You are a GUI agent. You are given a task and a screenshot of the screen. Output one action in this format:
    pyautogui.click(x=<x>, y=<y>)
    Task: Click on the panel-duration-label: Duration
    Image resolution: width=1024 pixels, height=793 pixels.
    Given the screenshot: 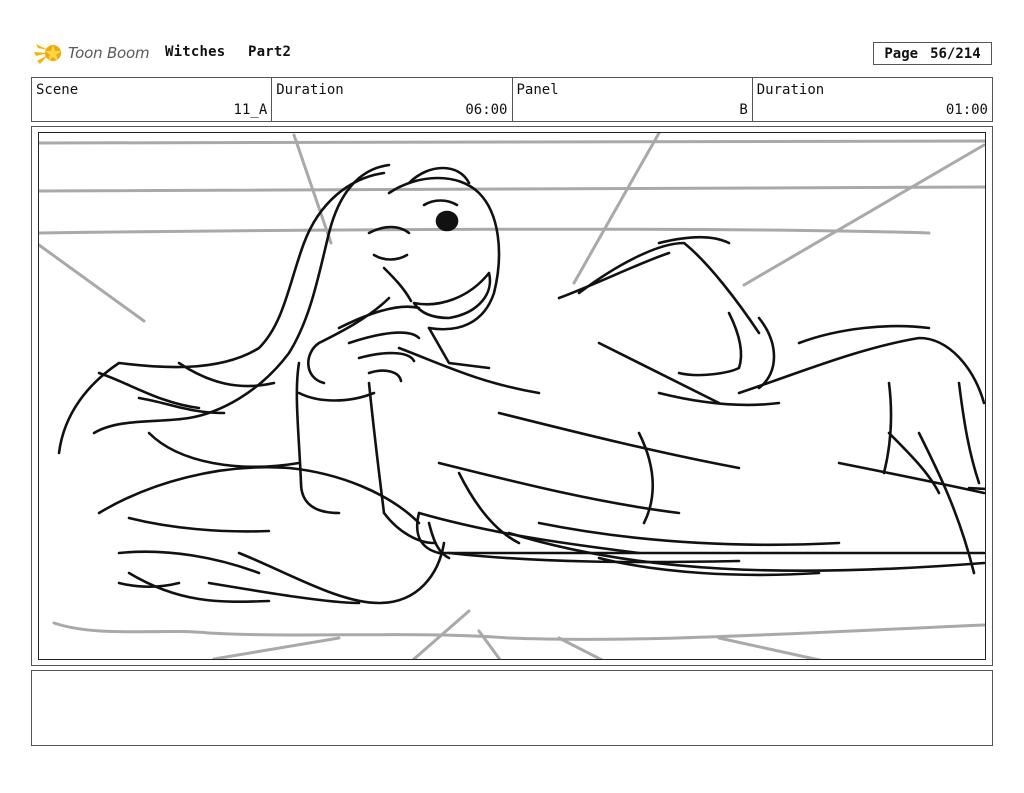 What is the action you would take?
    pyautogui.click(x=790, y=90)
    